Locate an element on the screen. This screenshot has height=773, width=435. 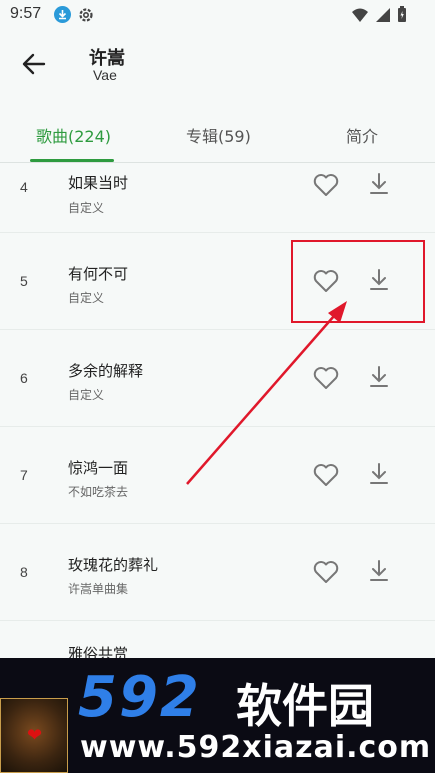
song-index: 7 is located at coordinates (24, 475).